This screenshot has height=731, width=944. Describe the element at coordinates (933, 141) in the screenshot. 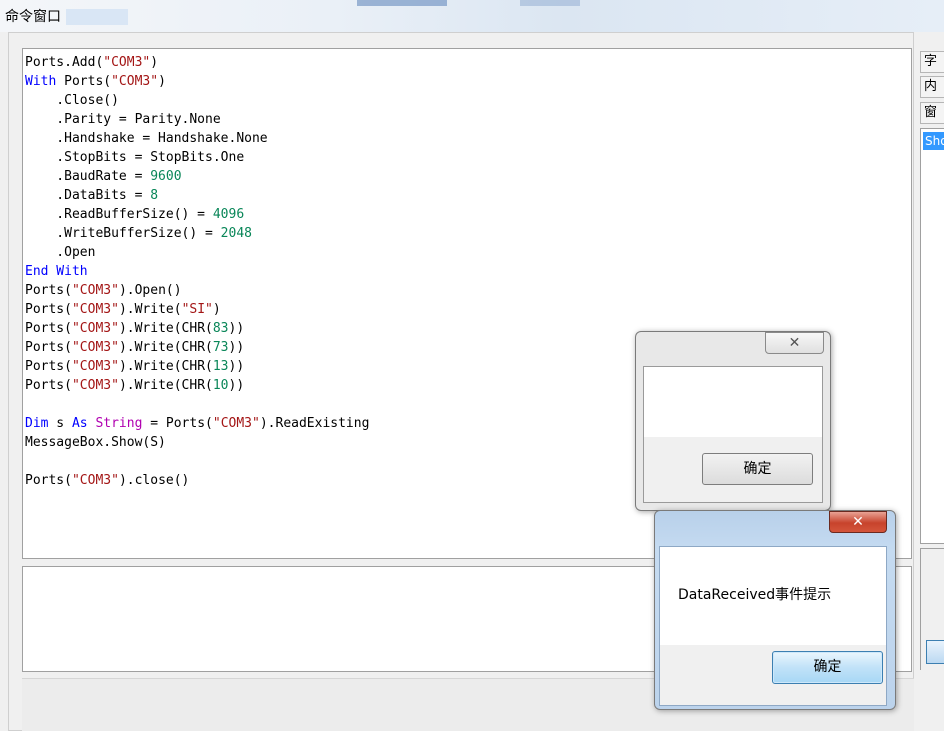

I see `side-list-item-selected: Sho` at that location.